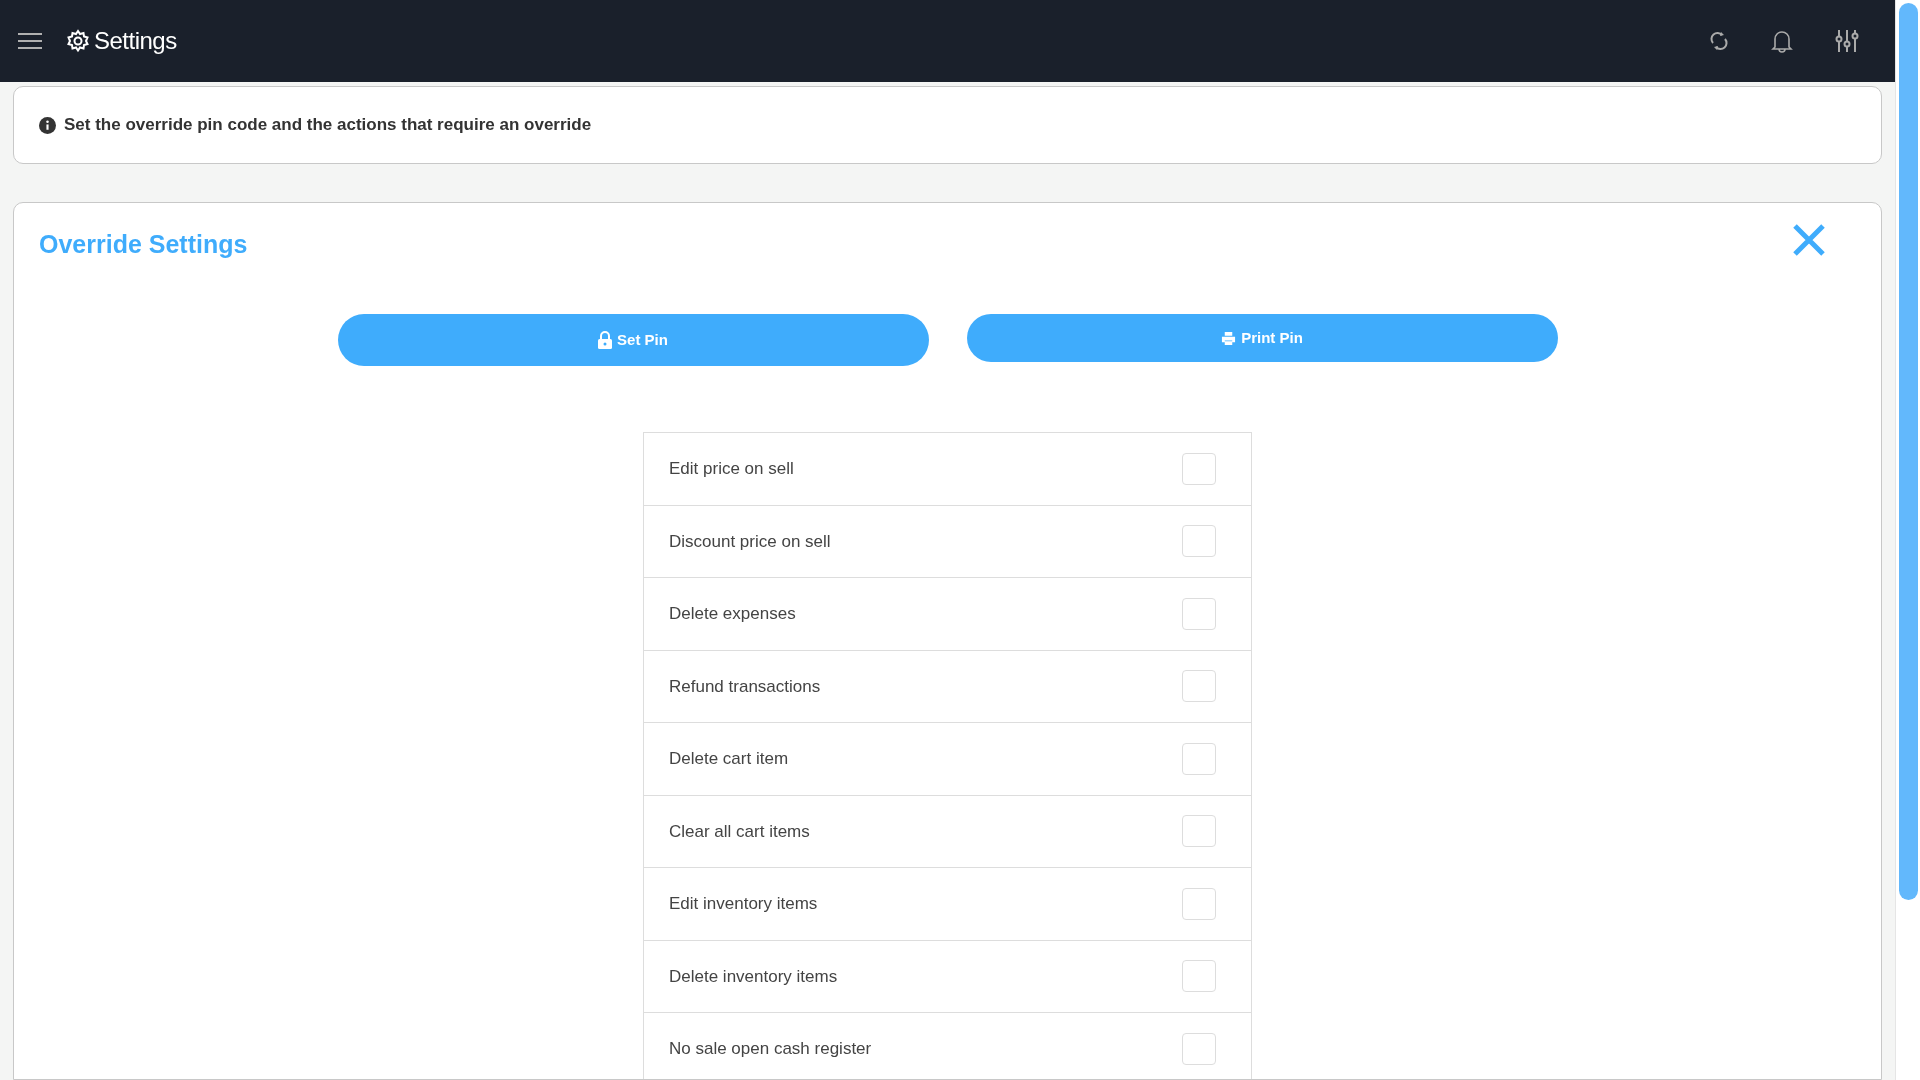  I want to click on panel-title: Override Settings, so click(143, 244).